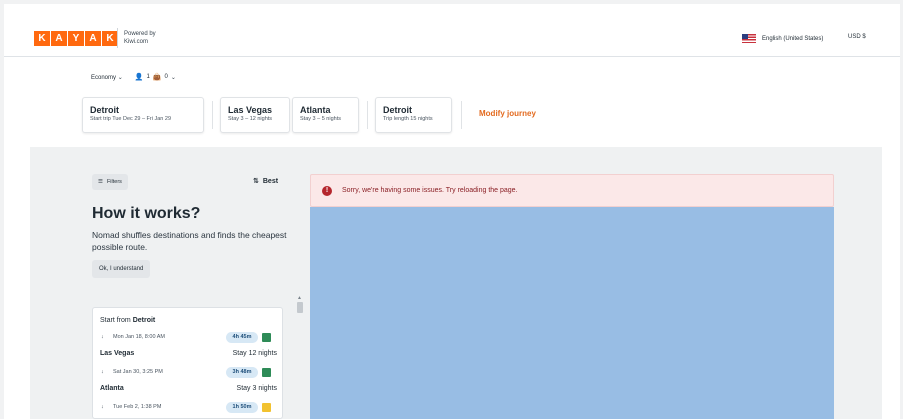 The image size is (903, 419). What do you see at coordinates (166, 77) in the screenshot?
I see `bags-count: 0` at bounding box center [166, 77].